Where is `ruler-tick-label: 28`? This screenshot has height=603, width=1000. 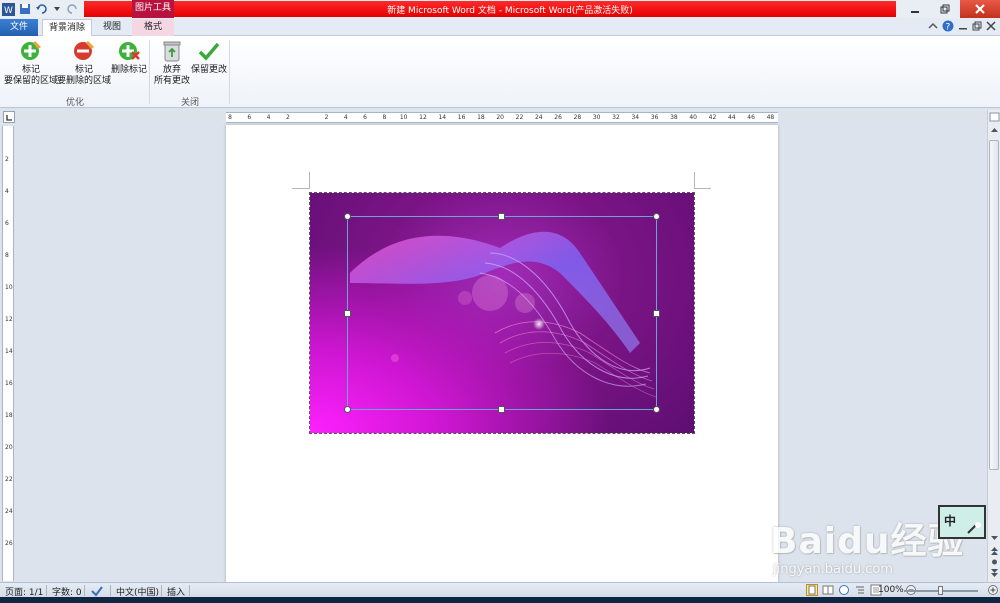
ruler-tick-label: 28 is located at coordinates (577, 117).